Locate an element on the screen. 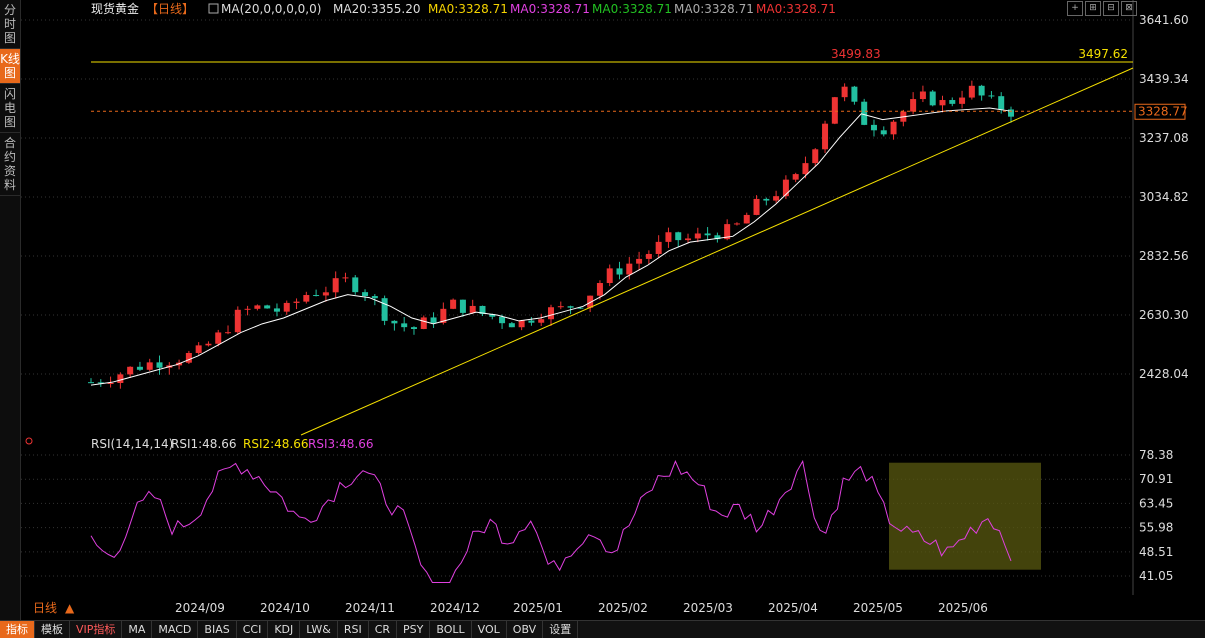 The height and width of the screenshot is (638, 1205). sidebar-tab-3: 合约资料 is located at coordinates (10, 164).